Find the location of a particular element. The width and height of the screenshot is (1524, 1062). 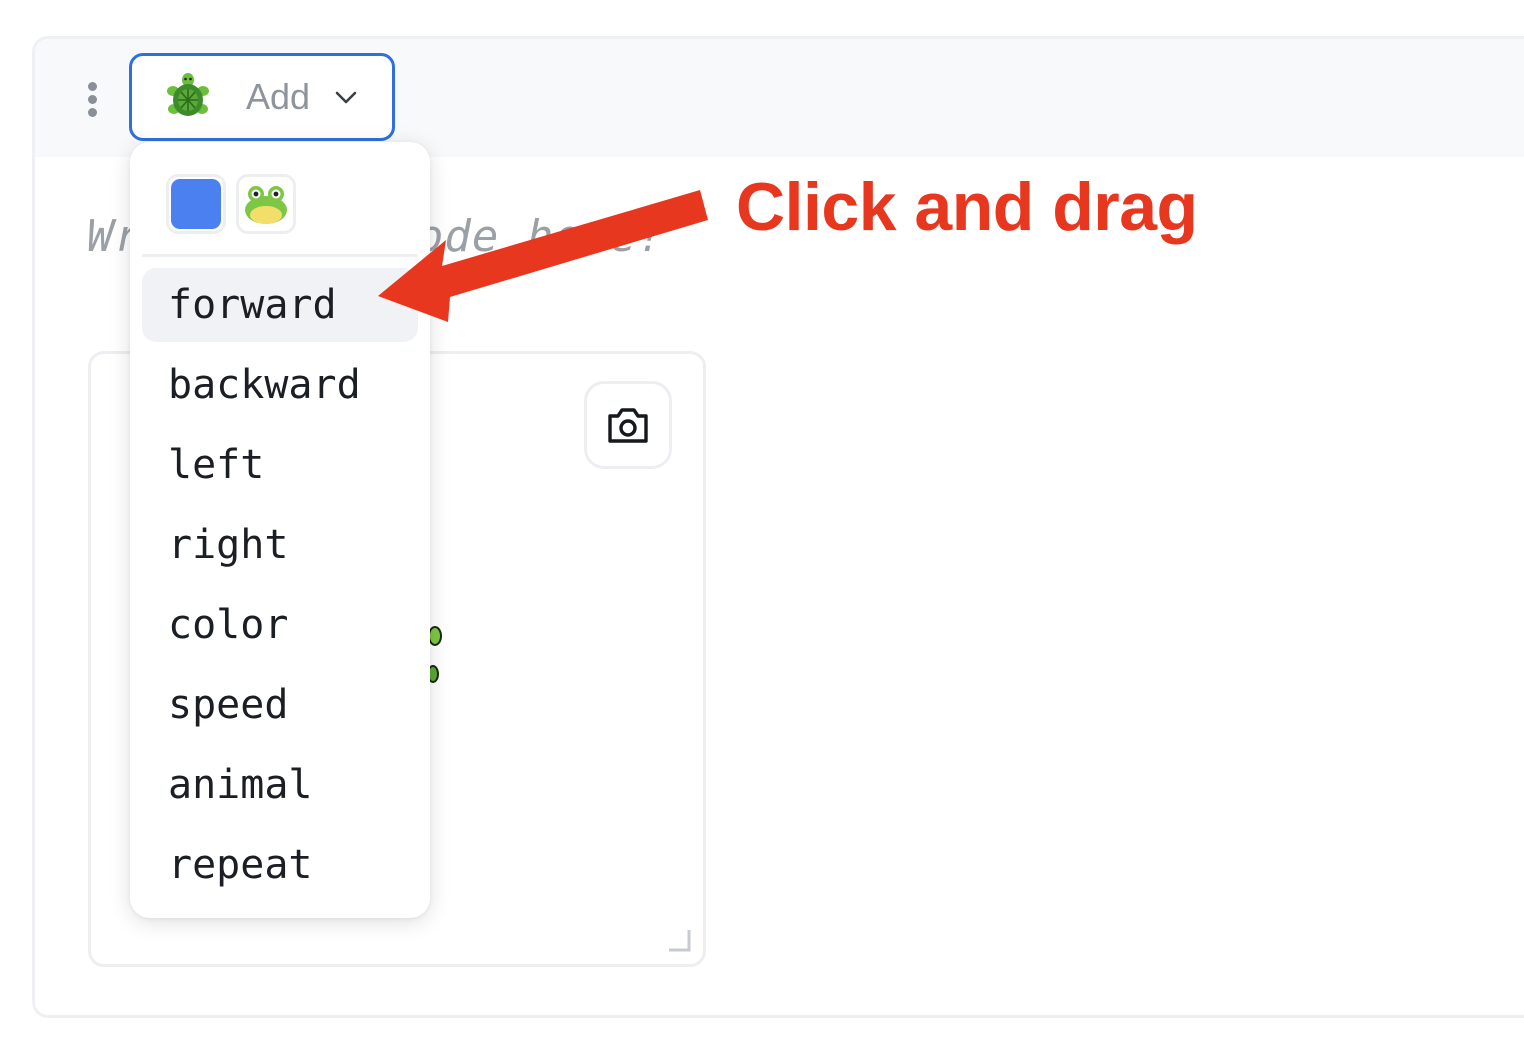

animal-swatch is located at coordinates (266, 204).